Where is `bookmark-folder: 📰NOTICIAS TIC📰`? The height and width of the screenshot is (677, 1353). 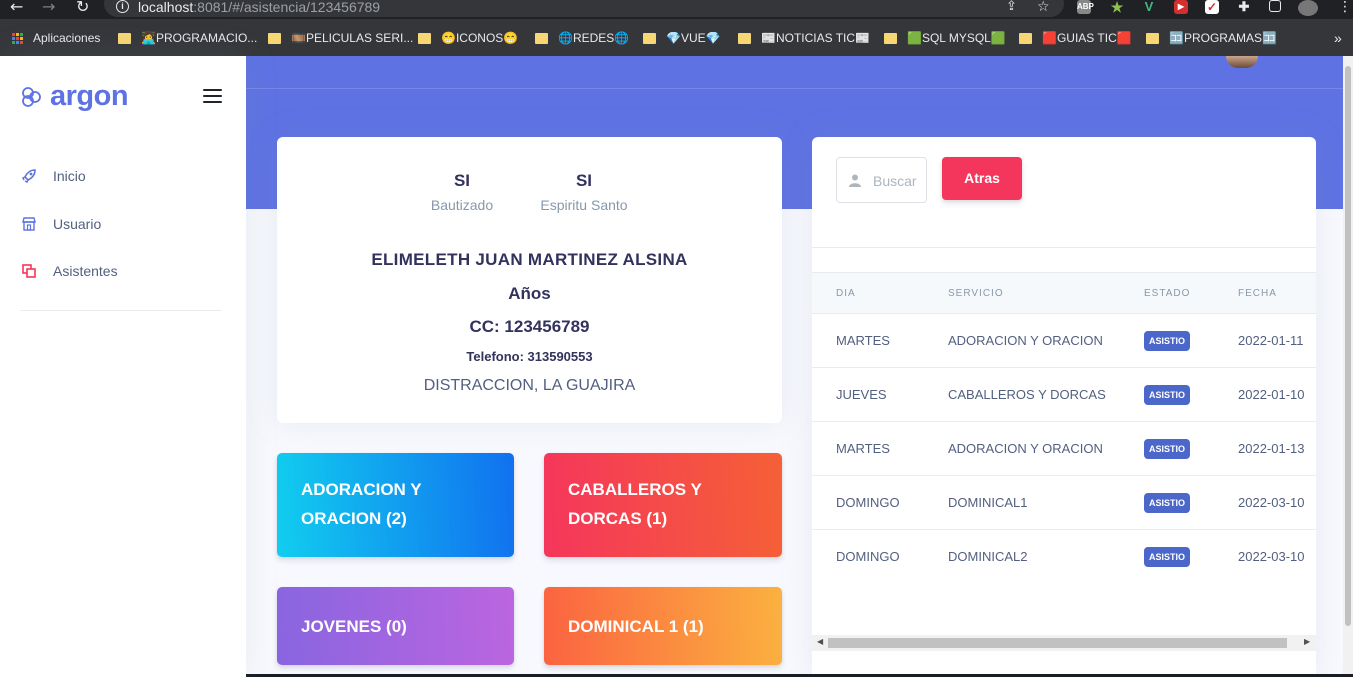
bookmark-folder: 📰NOTICIAS TIC📰 is located at coordinates (804, 38).